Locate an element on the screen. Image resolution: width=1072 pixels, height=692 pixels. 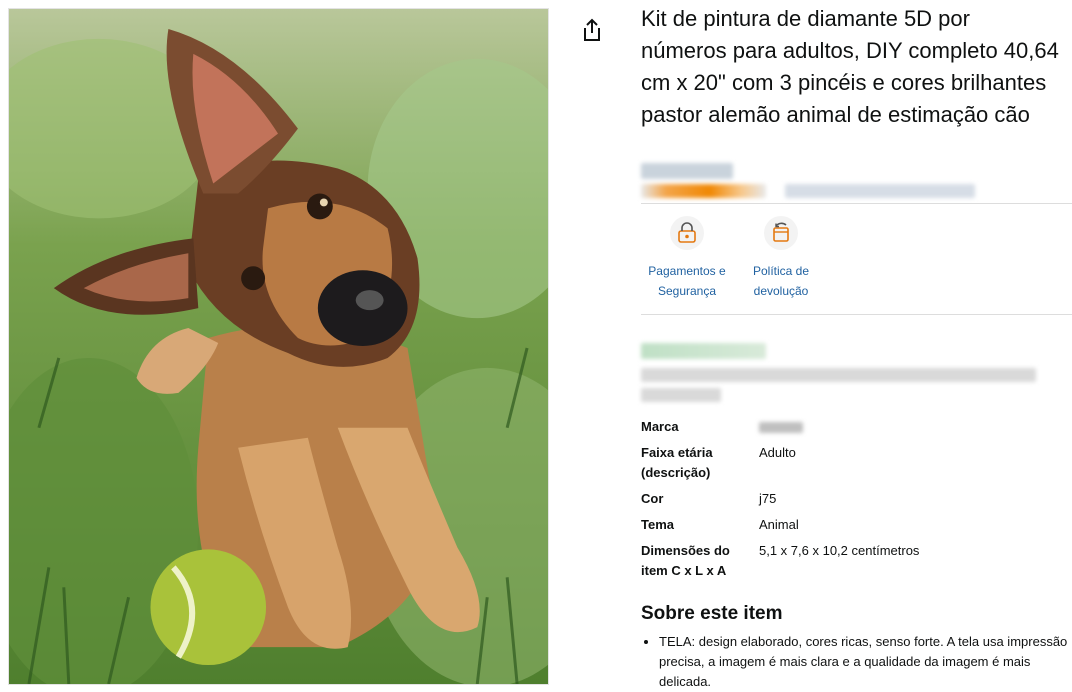
spec-value: Adulto is located at coordinates (777, 452).